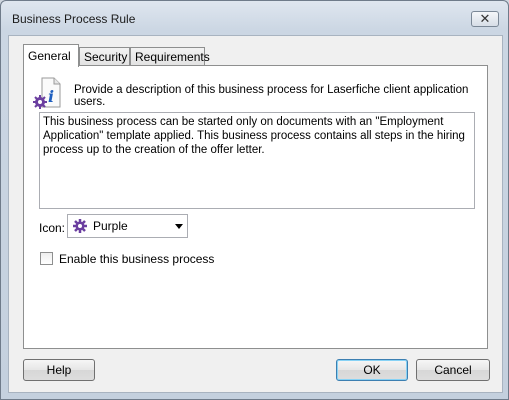  What do you see at coordinates (254, 18) in the screenshot?
I see `title-bar: Business Process Rule ✕` at bounding box center [254, 18].